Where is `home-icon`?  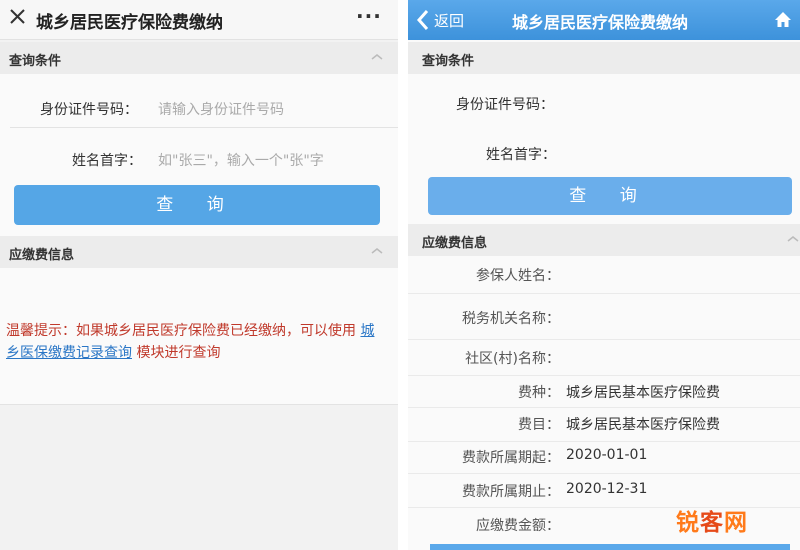
home-icon is located at coordinates (783, 19).